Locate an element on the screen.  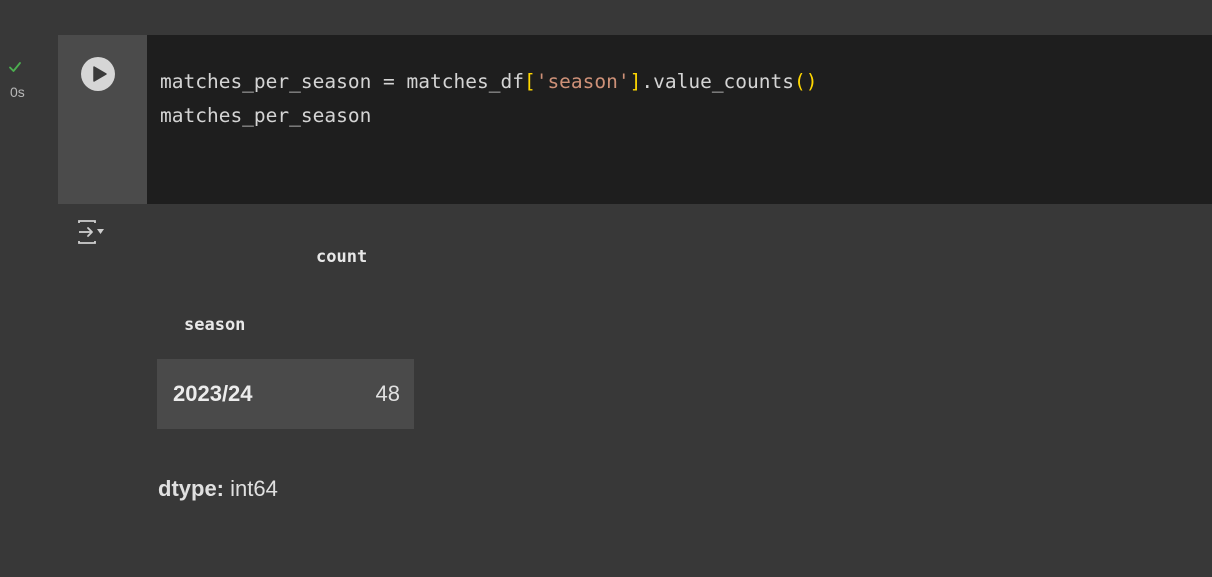
table-row: 2023/24 48 is located at coordinates (285, 394).